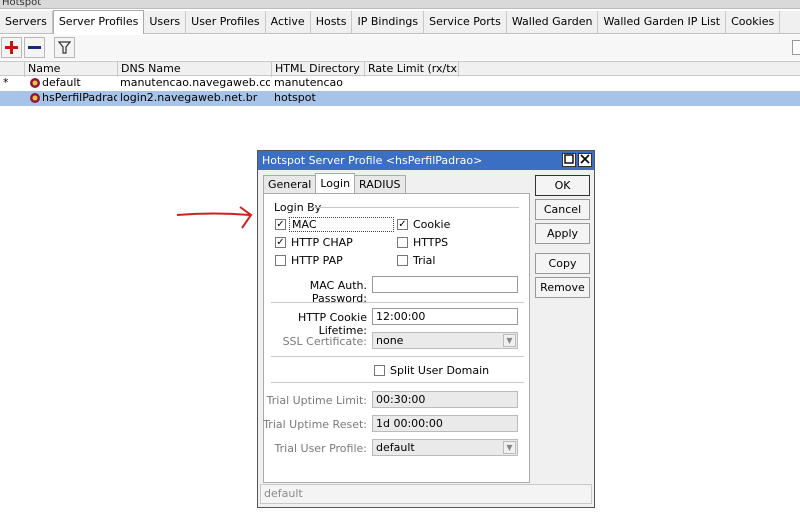 Image resolution: width=800 pixels, height=527 pixels. Describe the element at coordinates (445, 399) in the screenshot. I see `trial-uptime-limit-input: 00:30:00` at that location.